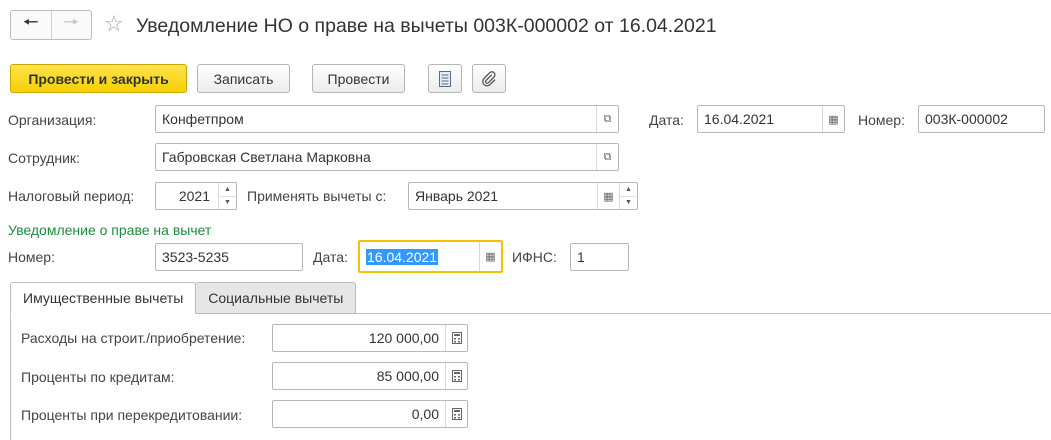  I want to click on construction-label: Расходы на строит./приобретение:, so click(133, 338).